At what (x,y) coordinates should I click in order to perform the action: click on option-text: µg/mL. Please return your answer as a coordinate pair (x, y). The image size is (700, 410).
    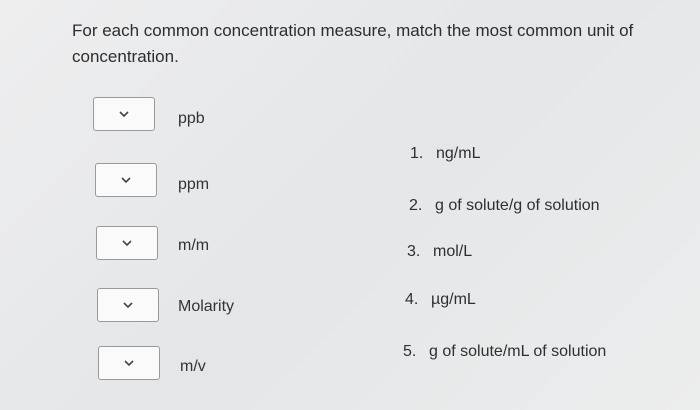
    Looking at the image, I should click on (453, 299).